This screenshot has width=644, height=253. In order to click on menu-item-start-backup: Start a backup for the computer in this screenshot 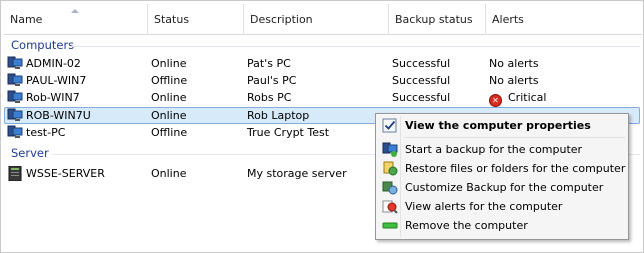, I will do `click(502, 149)`.